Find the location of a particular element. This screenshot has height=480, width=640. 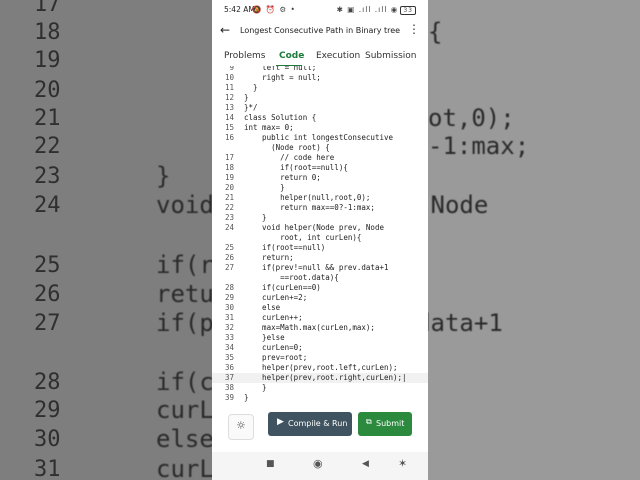

line-number: 34 is located at coordinates (229, 347).